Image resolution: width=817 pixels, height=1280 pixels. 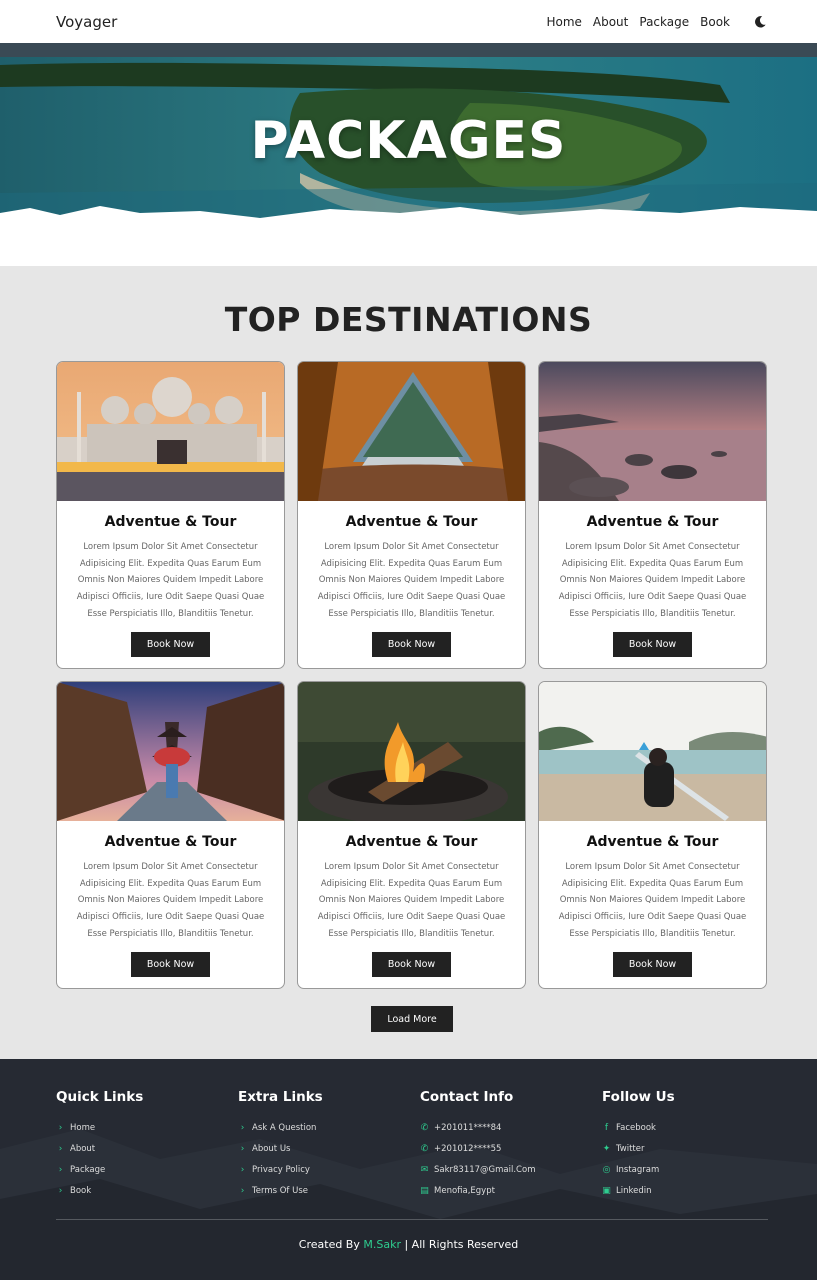 I want to click on contact-info-heading: Contact Info, so click(x=467, y=1097).